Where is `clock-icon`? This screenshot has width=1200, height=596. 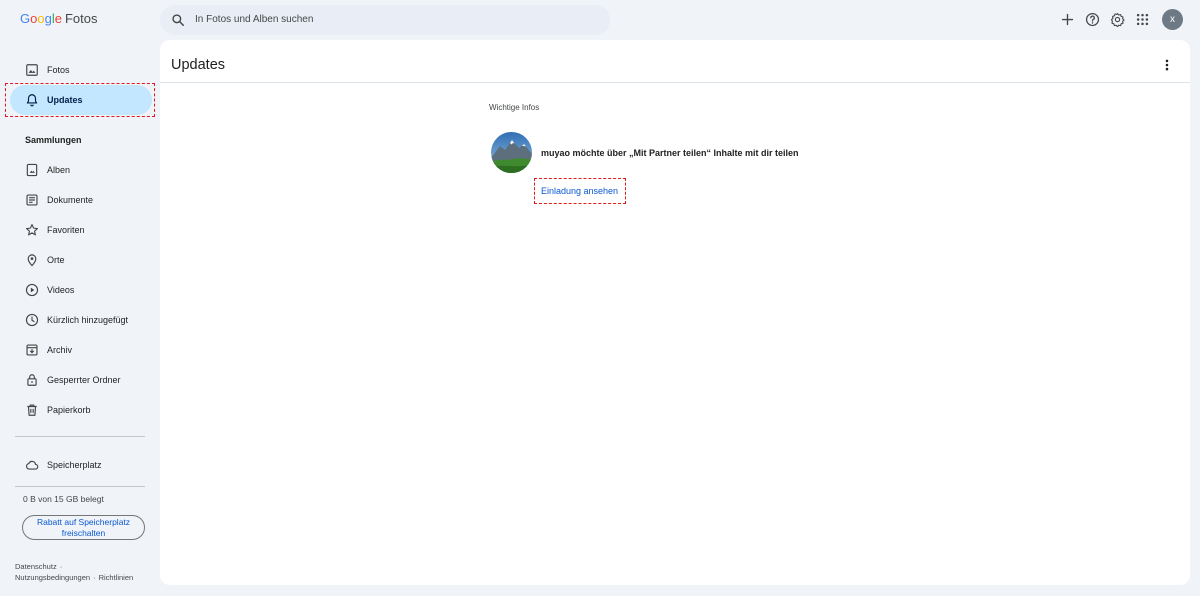 clock-icon is located at coordinates (32, 320).